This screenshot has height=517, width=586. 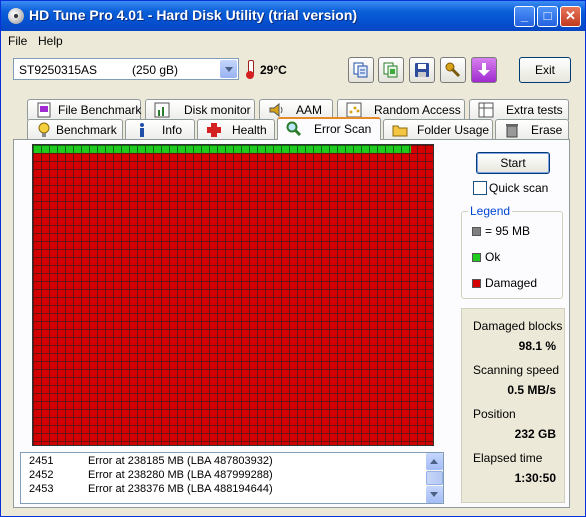 I want to click on chart-icon, so click(x=162, y=110).